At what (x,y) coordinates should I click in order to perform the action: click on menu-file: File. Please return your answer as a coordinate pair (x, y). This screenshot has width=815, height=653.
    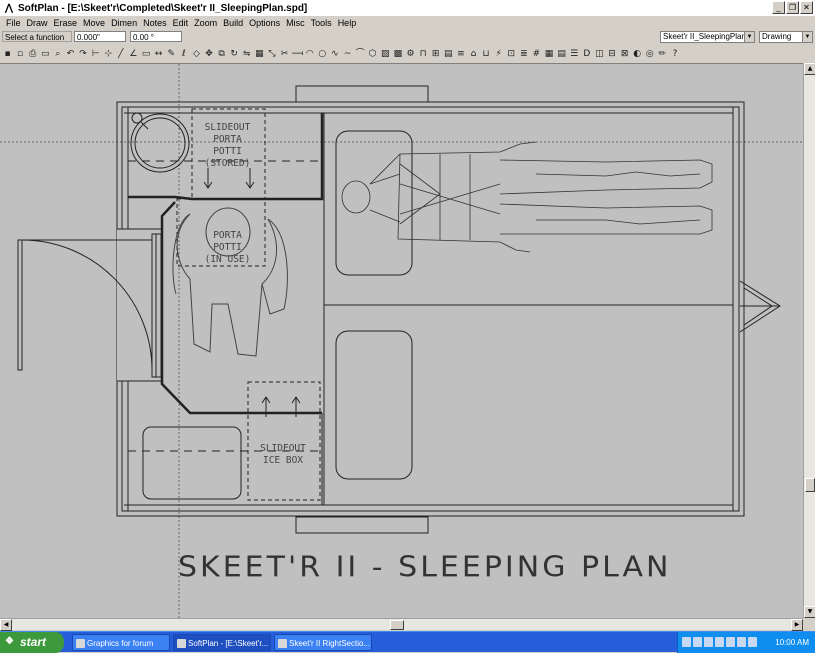
    Looking at the image, I should click on (13, 23).